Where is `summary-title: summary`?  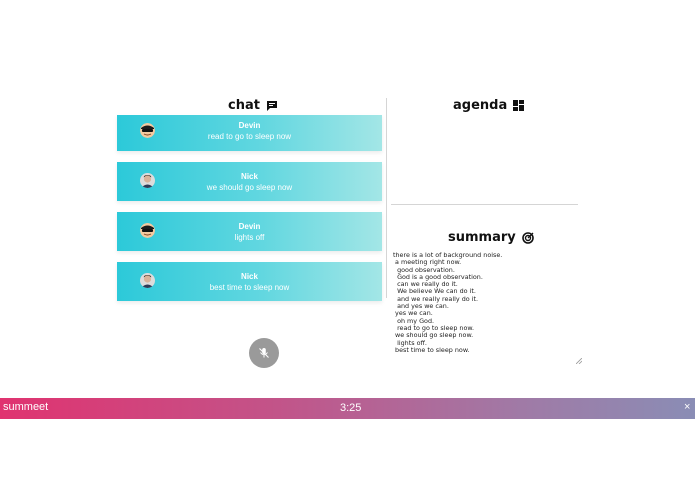
summary-title: summary is located at coordinates (482, 237).